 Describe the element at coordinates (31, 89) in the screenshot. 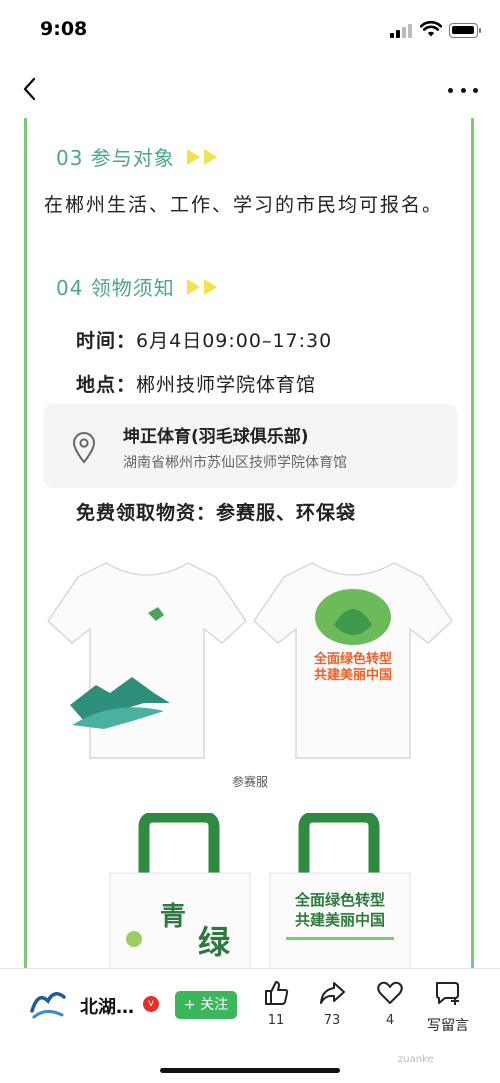

I see `back-arrow-icon` at that location.